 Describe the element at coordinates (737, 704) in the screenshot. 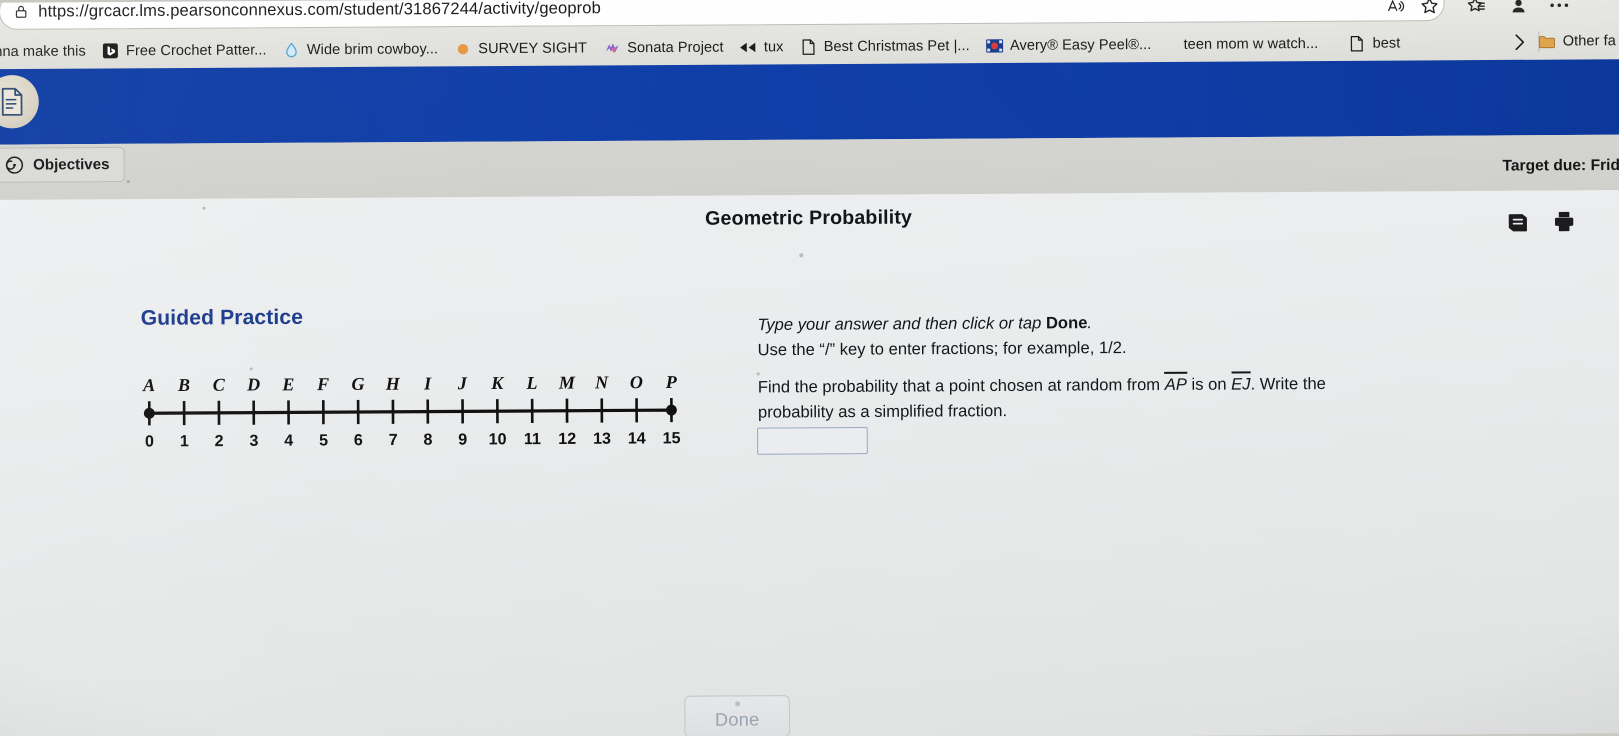

I see `done-button-dot` at that location.